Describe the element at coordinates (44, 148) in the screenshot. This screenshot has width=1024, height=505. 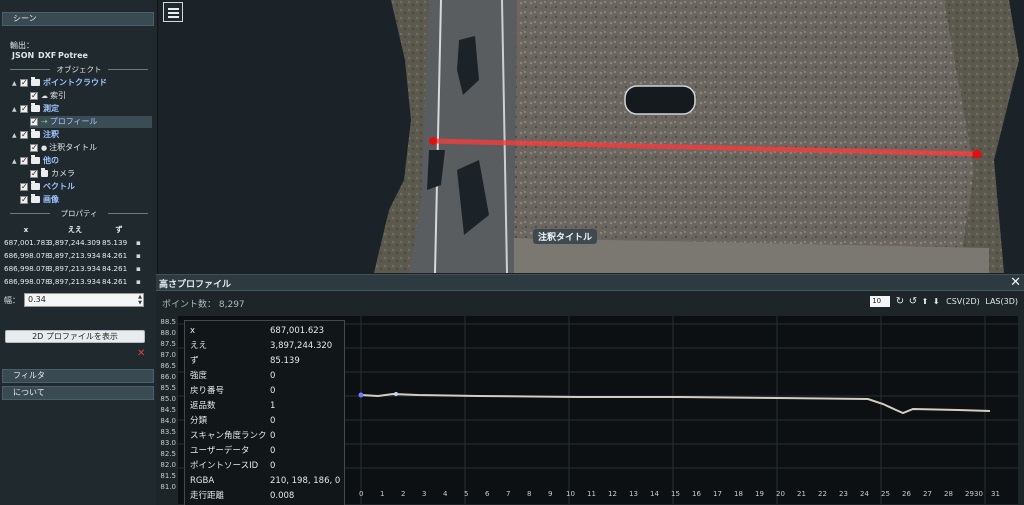
I see `pin-icon: ●` at that location.